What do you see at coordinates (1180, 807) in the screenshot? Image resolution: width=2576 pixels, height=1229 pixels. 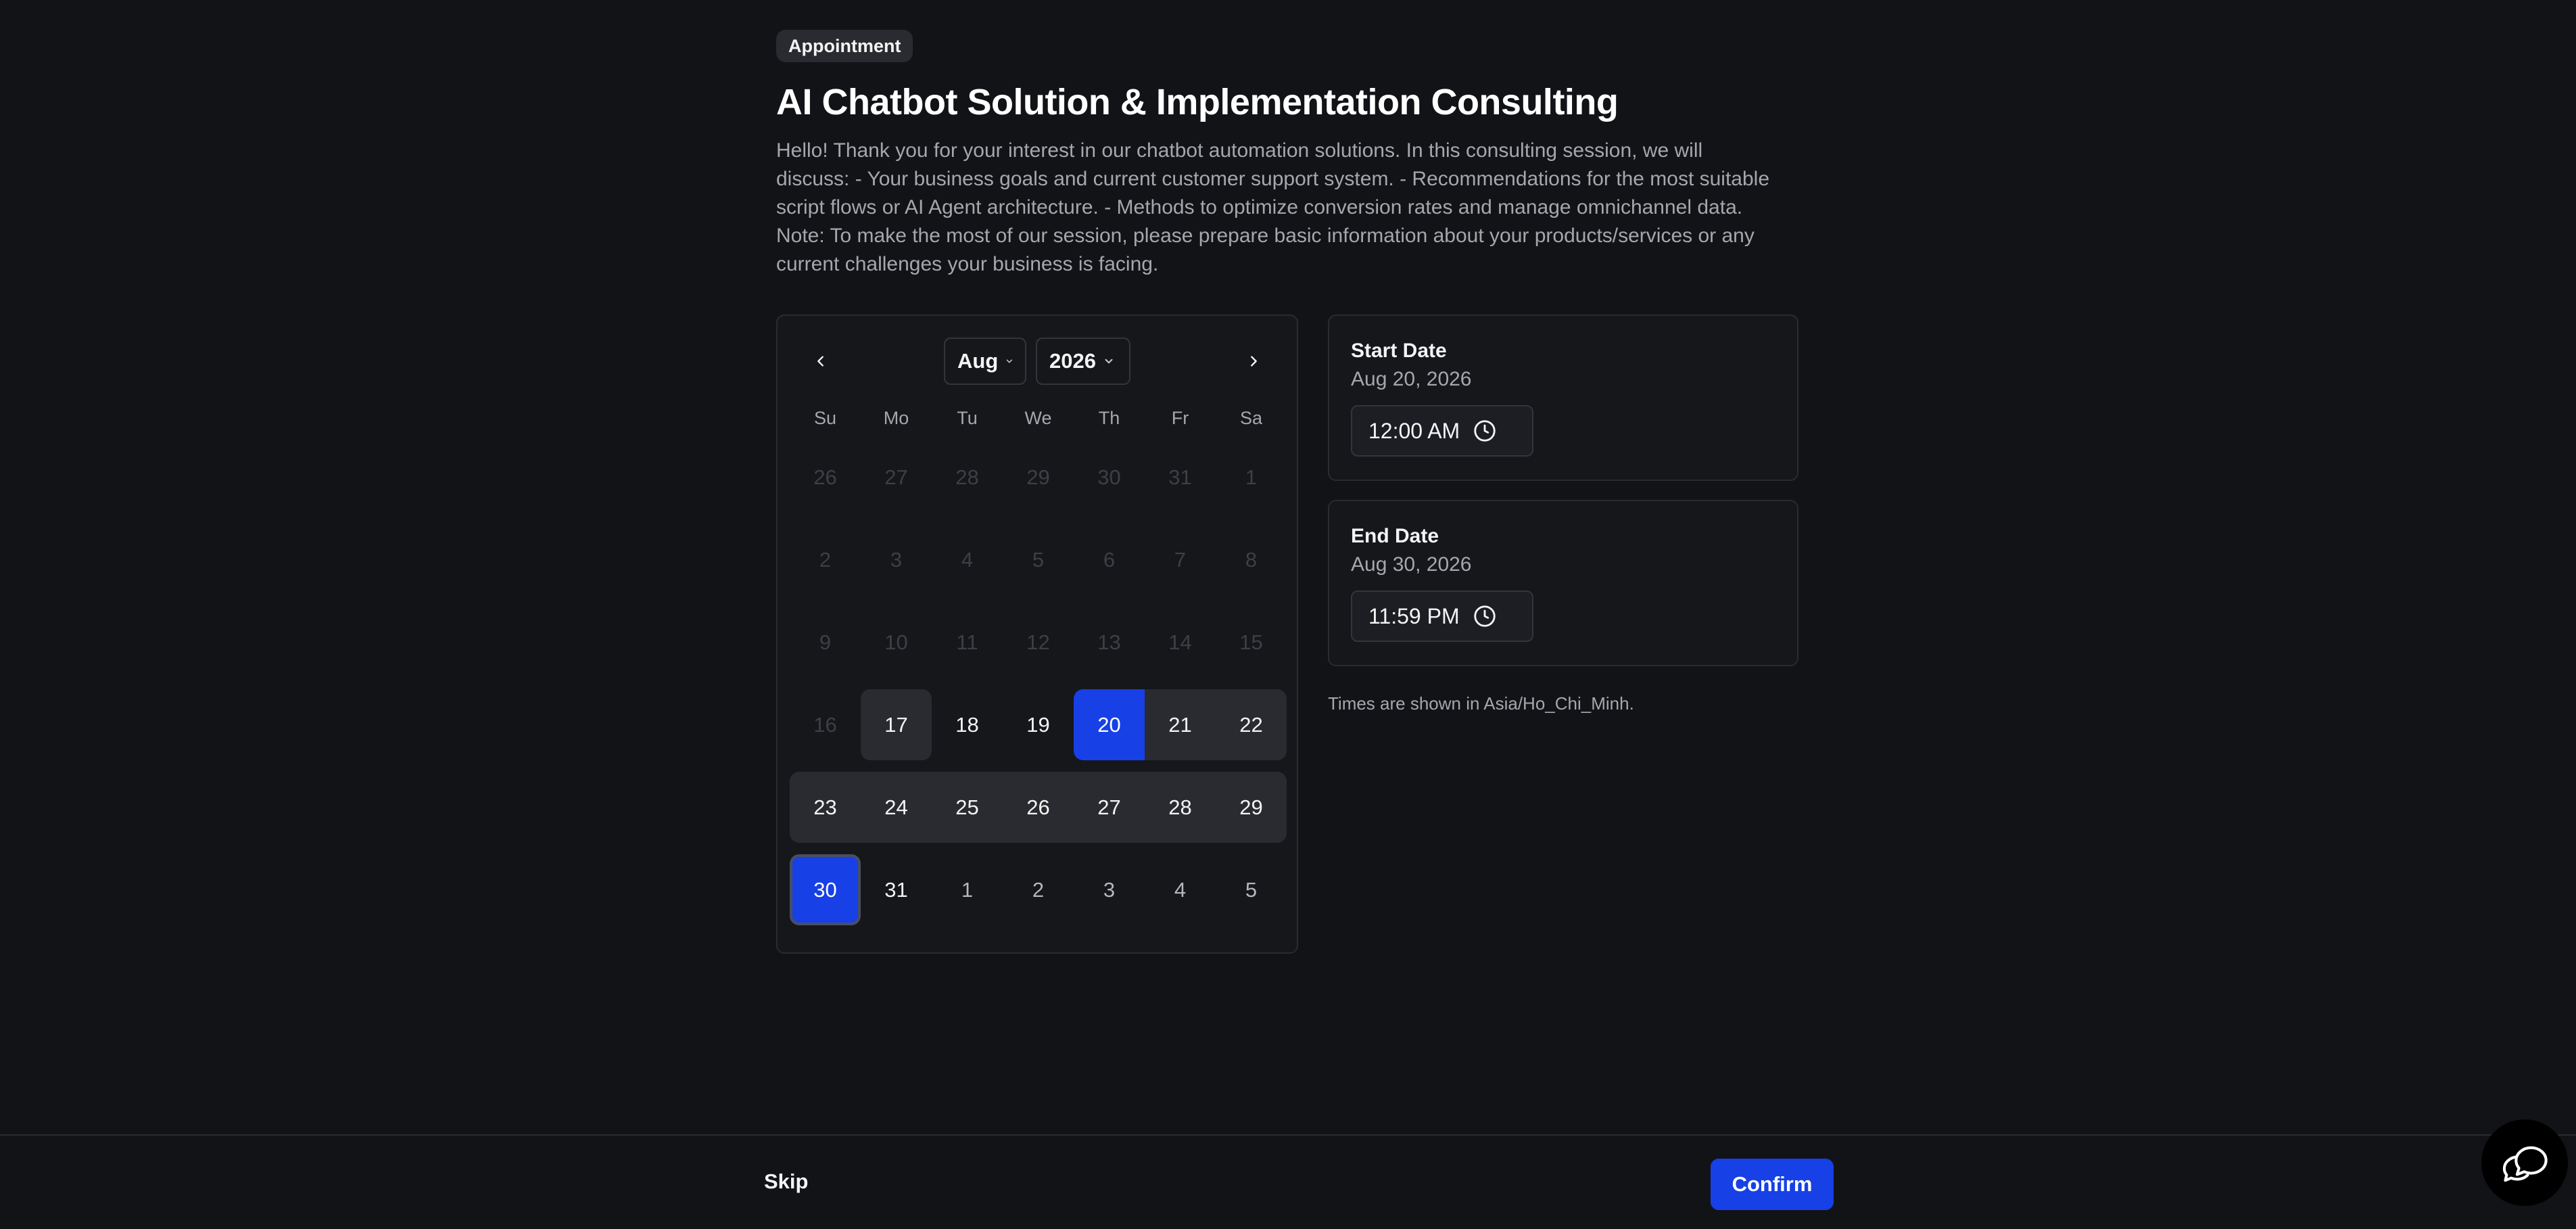 I see `calendar-day-in-range: 28` at bounding box center [1180, 807].